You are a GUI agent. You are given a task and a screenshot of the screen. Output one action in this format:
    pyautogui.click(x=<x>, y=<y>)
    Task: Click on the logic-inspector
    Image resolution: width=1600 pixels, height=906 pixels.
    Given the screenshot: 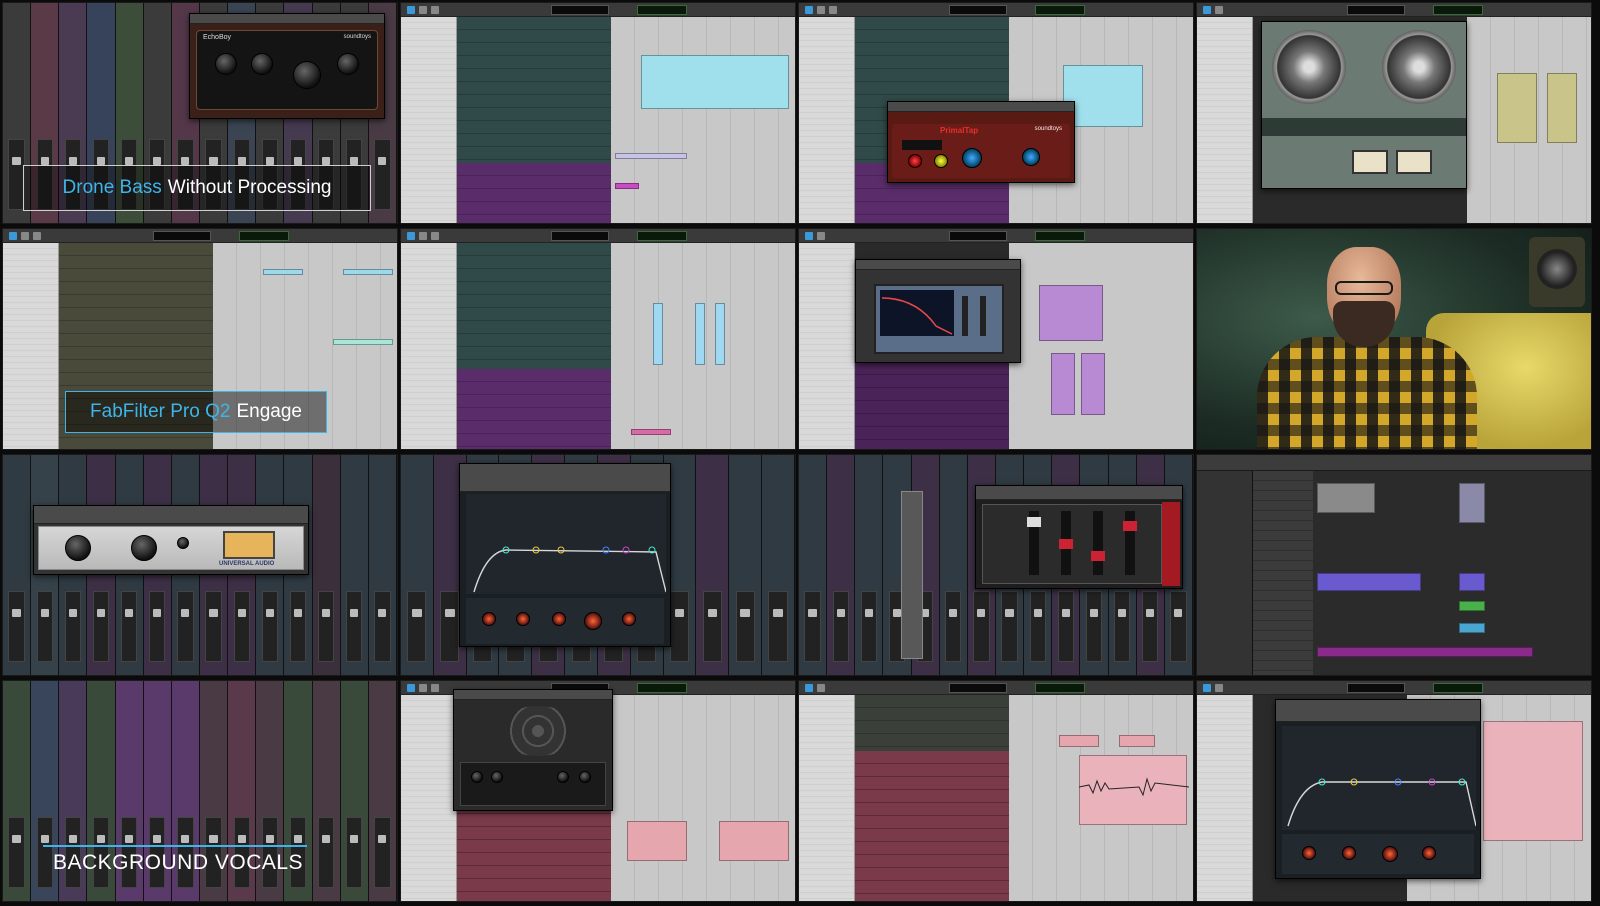 What is the action you would take?
    pyautogui.click(x=1225, y=573)
    